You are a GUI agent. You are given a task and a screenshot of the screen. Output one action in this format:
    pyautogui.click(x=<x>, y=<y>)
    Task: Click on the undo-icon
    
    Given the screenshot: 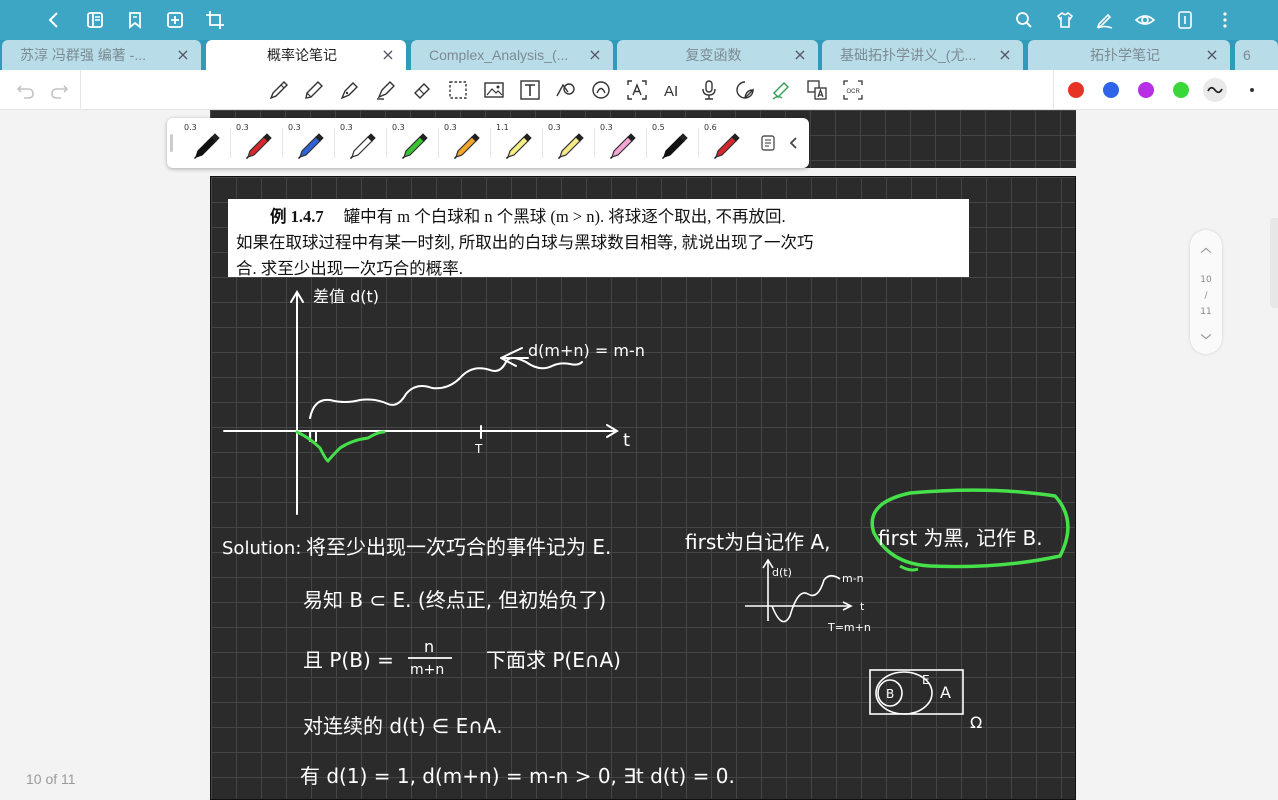 What is the action you would take?
    pyautogui.click(x=26, y=90)
    